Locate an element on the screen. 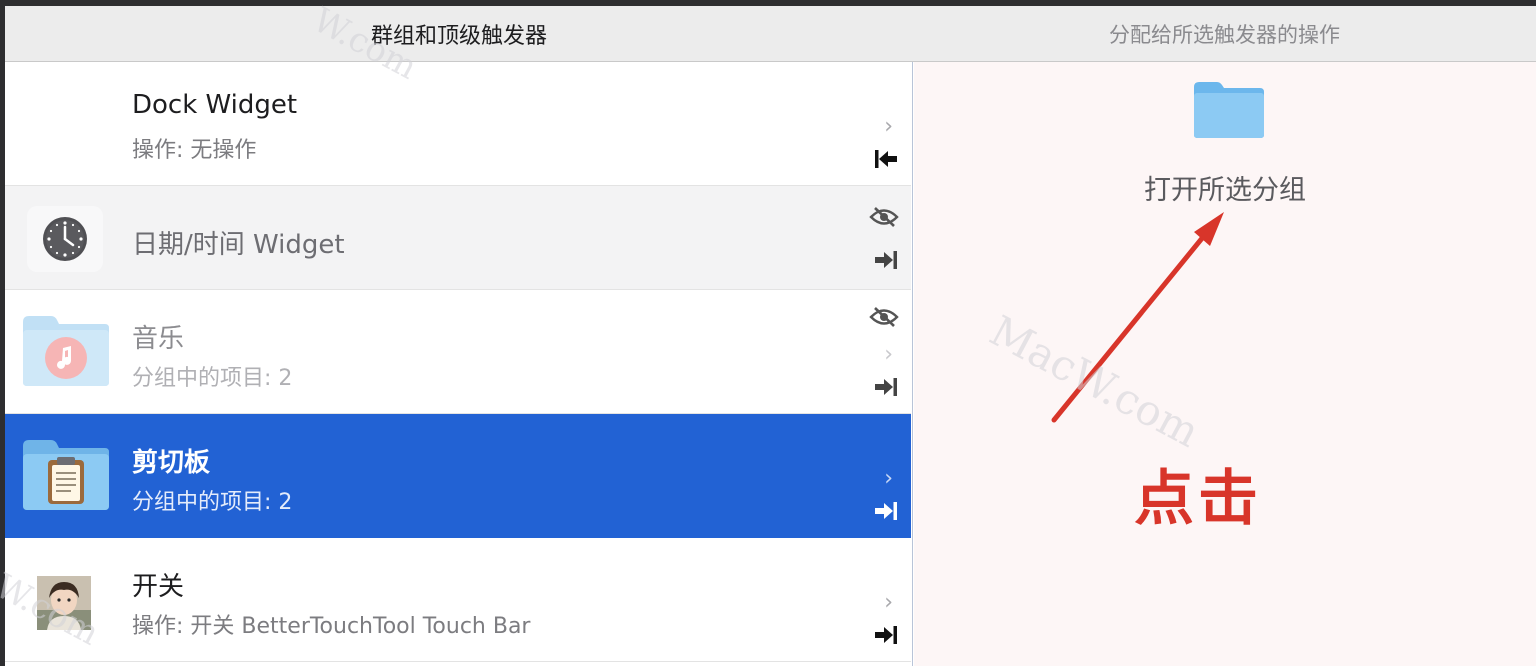 This screenshot has height=666, width=1536. trigger-title: 音乐 is located at coordinates (158, 339).